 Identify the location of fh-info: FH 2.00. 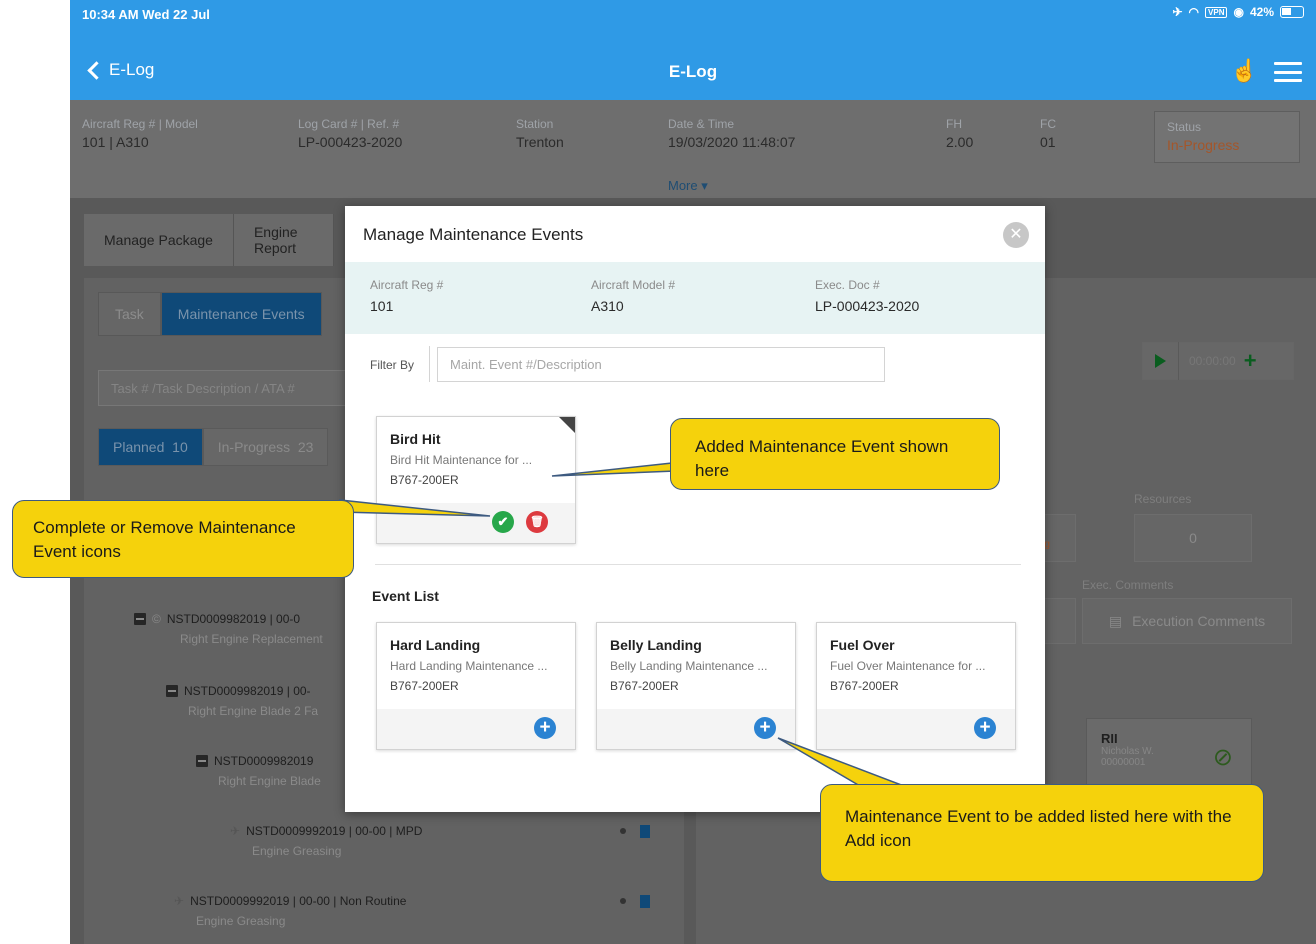
(959, 133).